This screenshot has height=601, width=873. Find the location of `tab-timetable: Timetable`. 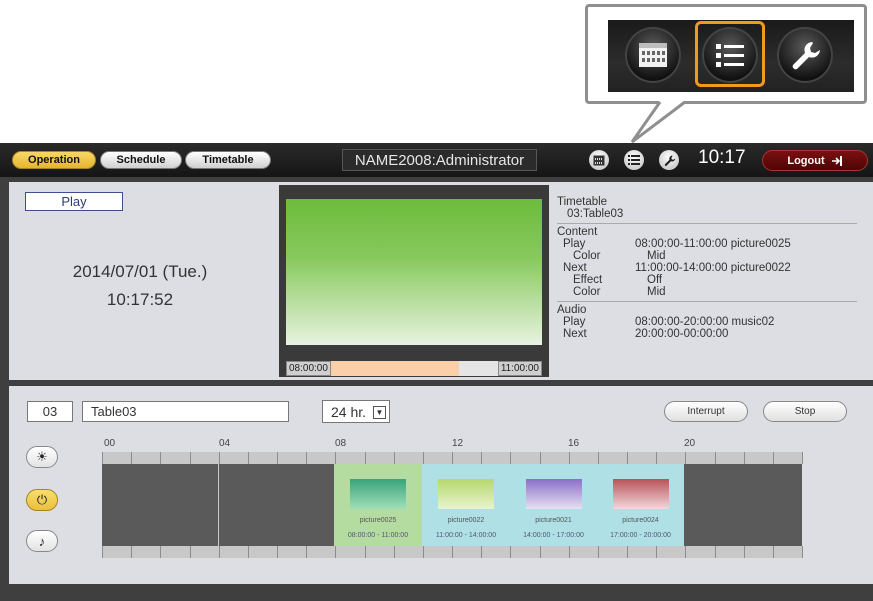

tab-timetable: Timetable is located at coordinates (228, 160).